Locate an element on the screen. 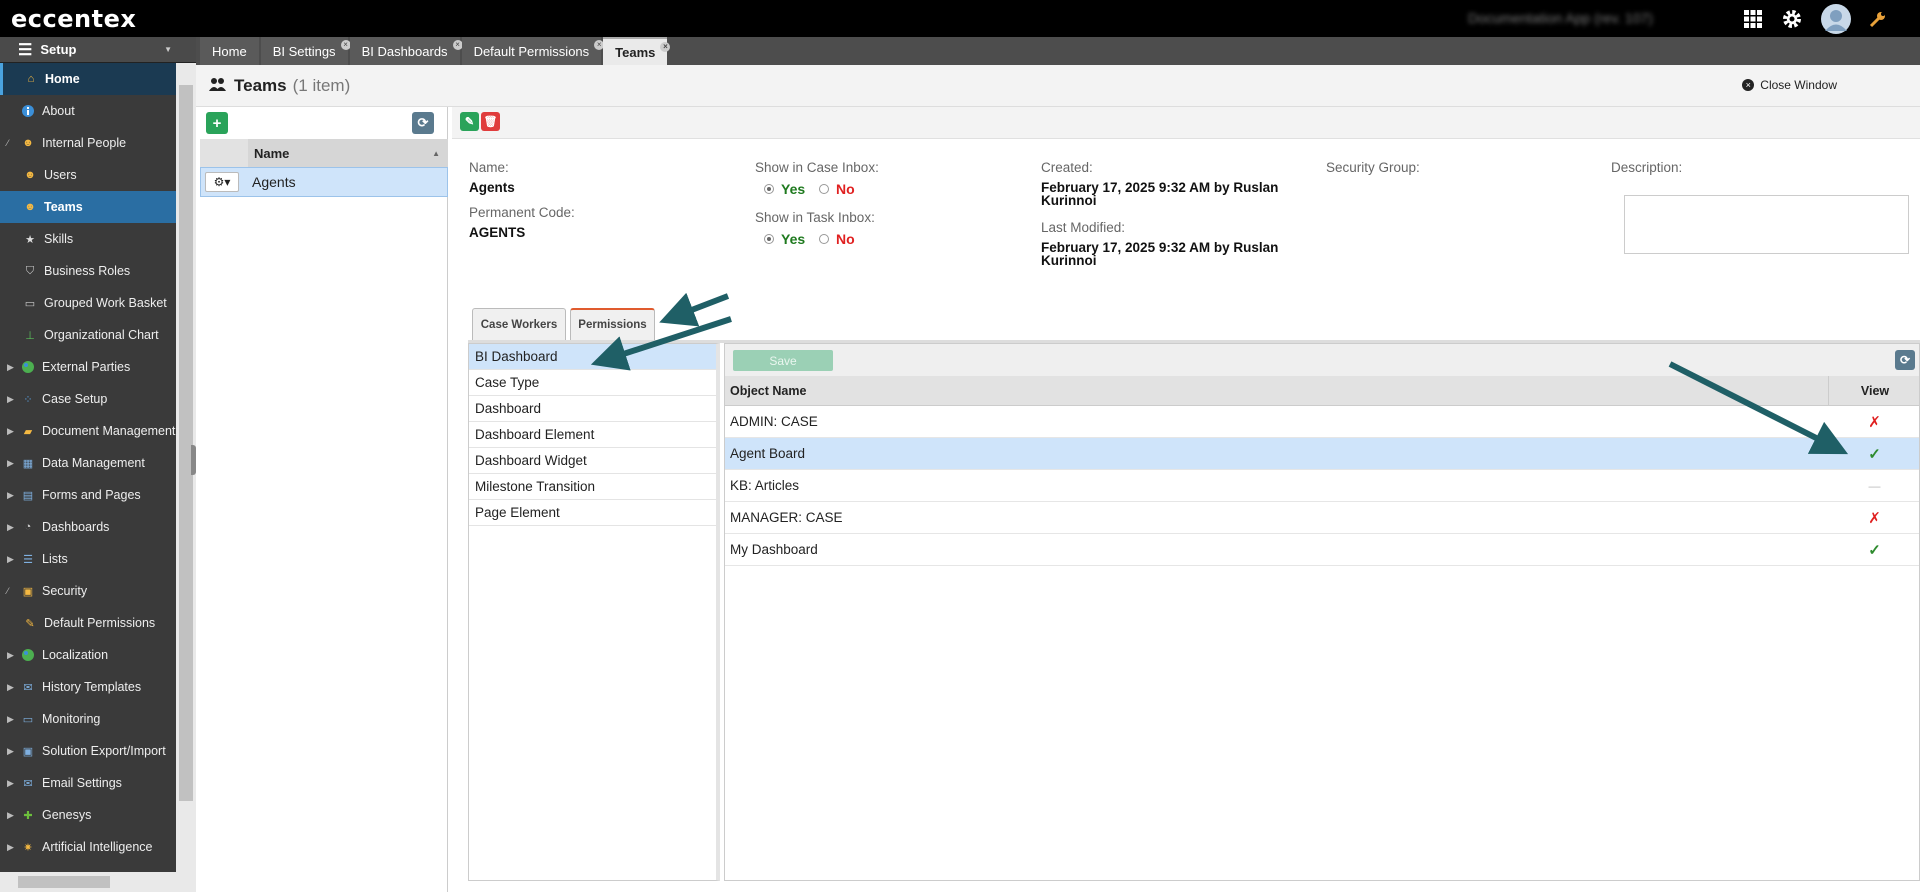 The image size is (1920, 892). basket-icon: ▭ is located at coordinates (30, 303).